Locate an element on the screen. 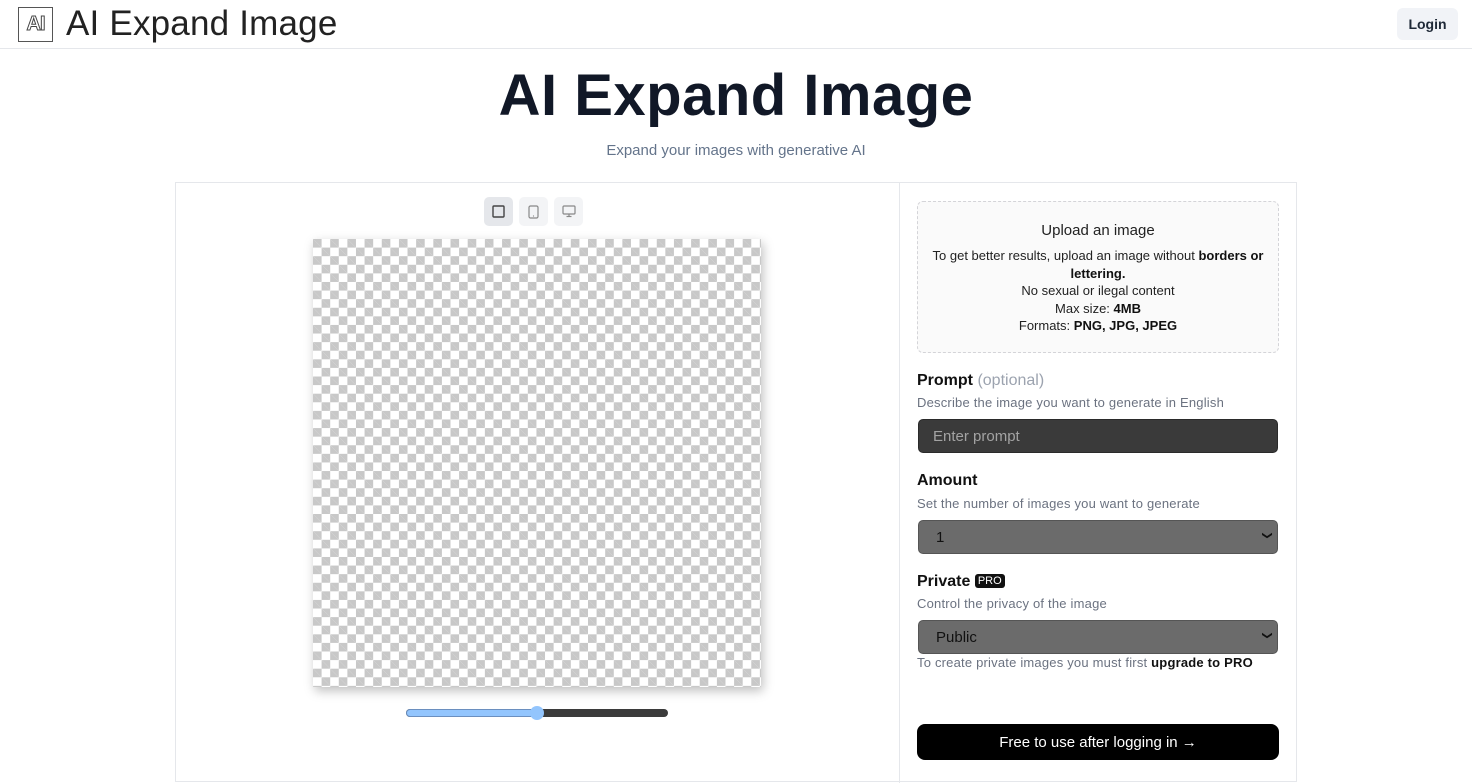 The width and height of the screenshot is (1472, 783). aspect-portrait-button is located at coordinates (533, 211).